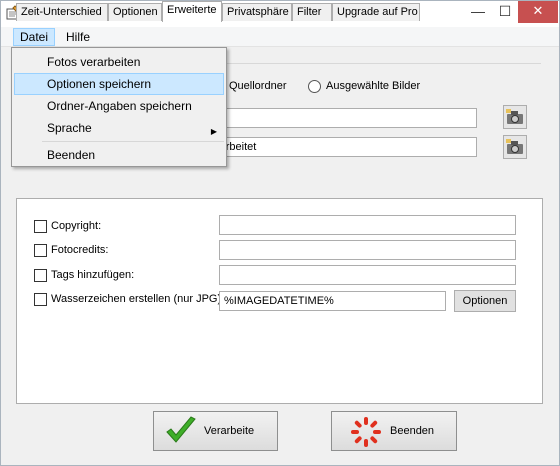 This screenshot has width=560, height=466. What do you see at coordinates (229, 431) in the screenshot?
I see `process-button-label: Verarbeite` at bounding box center [229, 431].